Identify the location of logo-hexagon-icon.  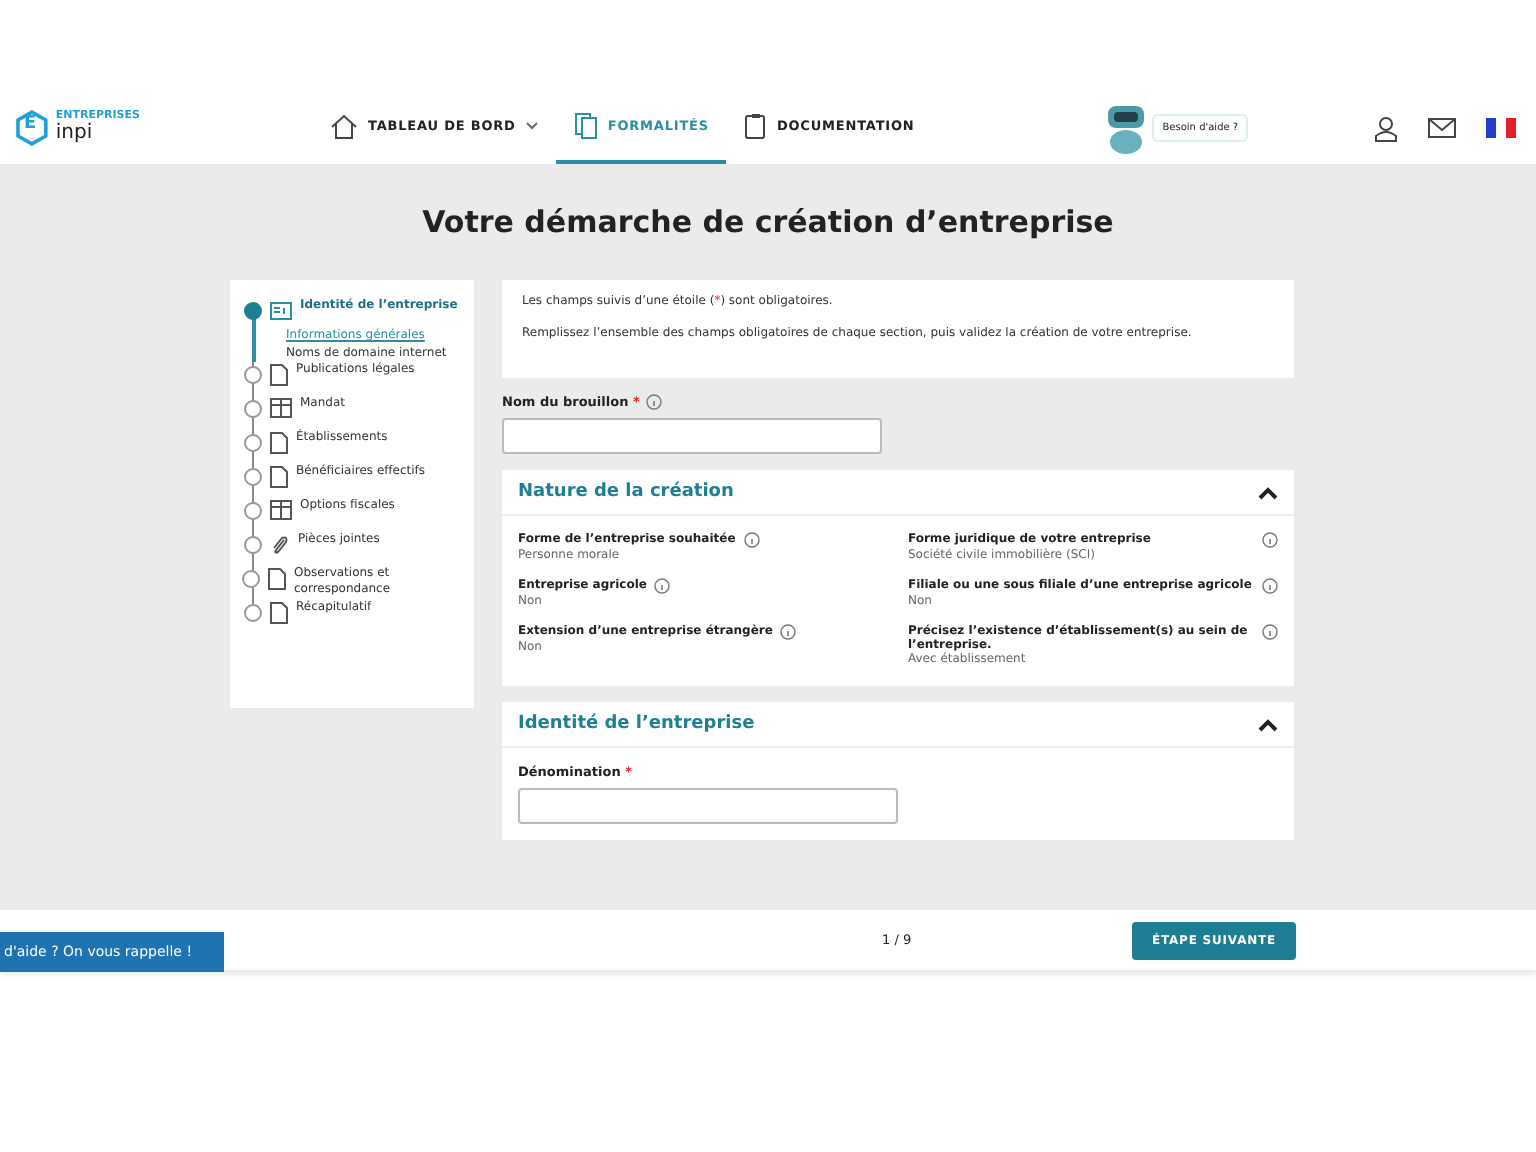
(32, 128).